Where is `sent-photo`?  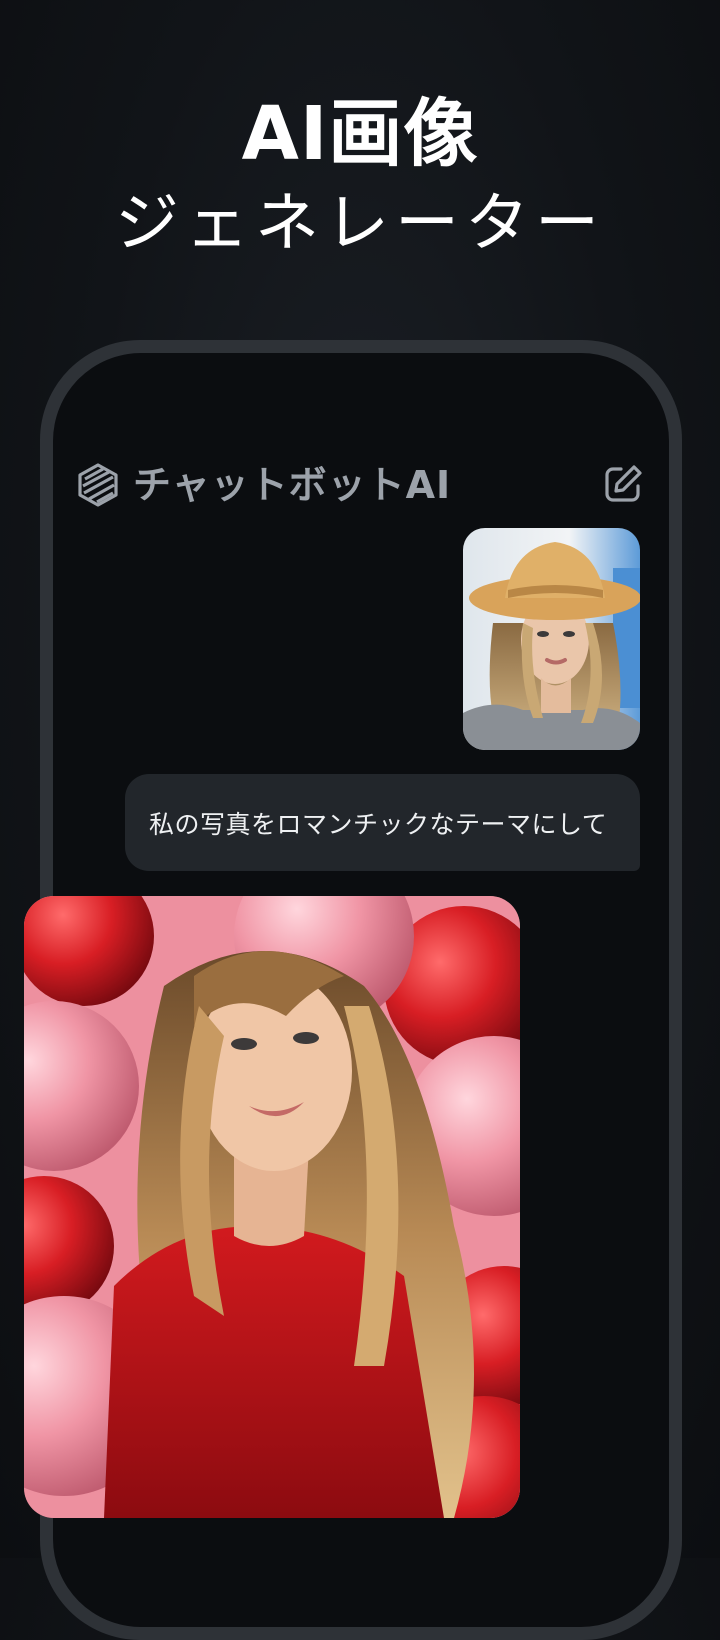 sent-photo is located at coordinates (551, 639).